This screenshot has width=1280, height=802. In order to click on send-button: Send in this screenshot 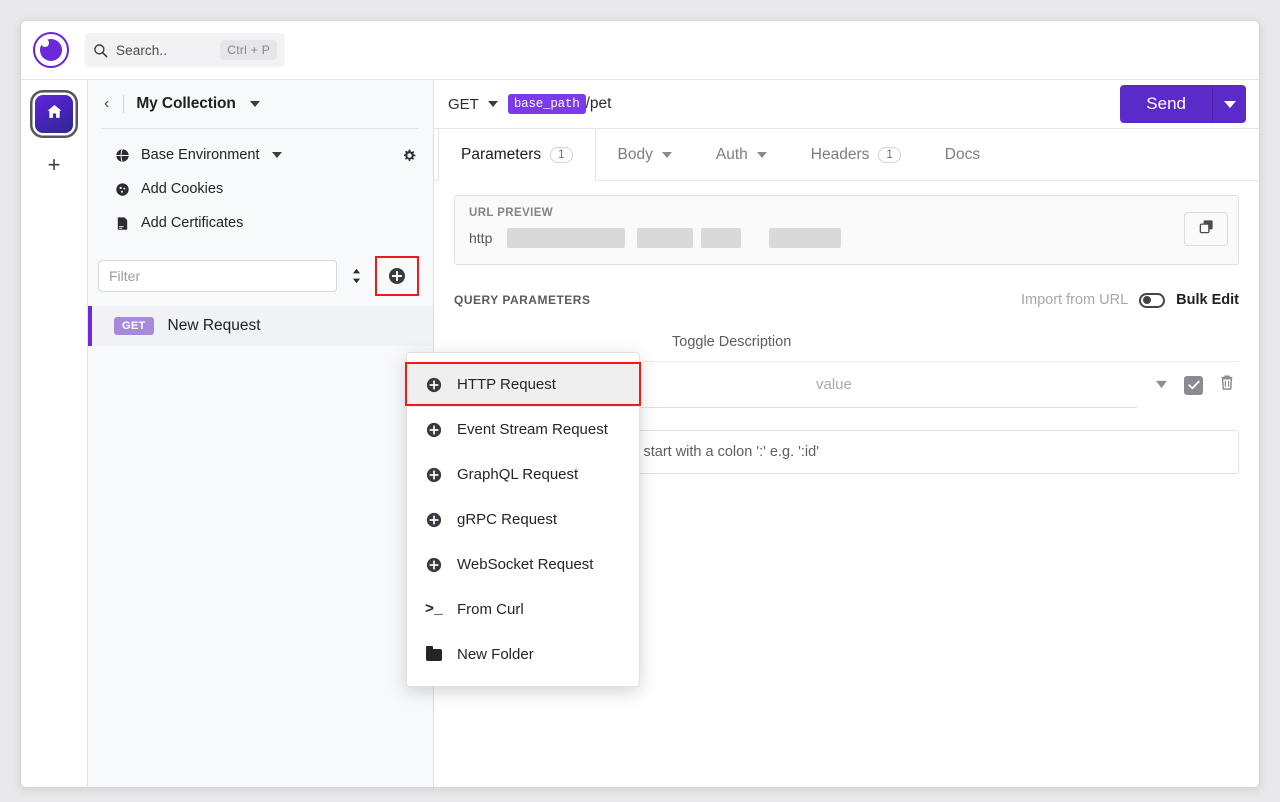, I will do `click(1166, 104)`.